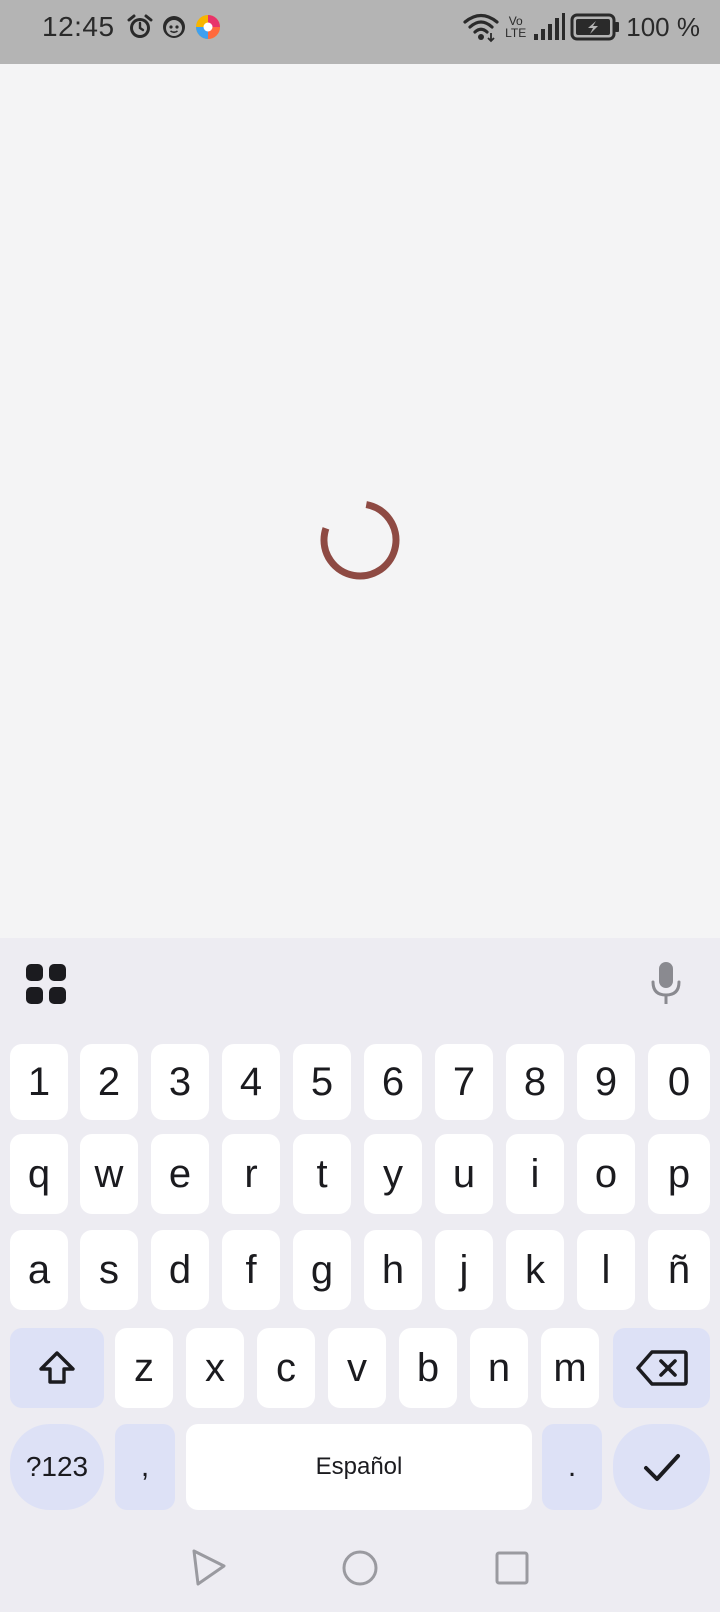 This screenshot has width=720, height=1612. Describe the element at coordinates (663, 27) in the screenshot. I see `battery-percent: 100 %` at that location.